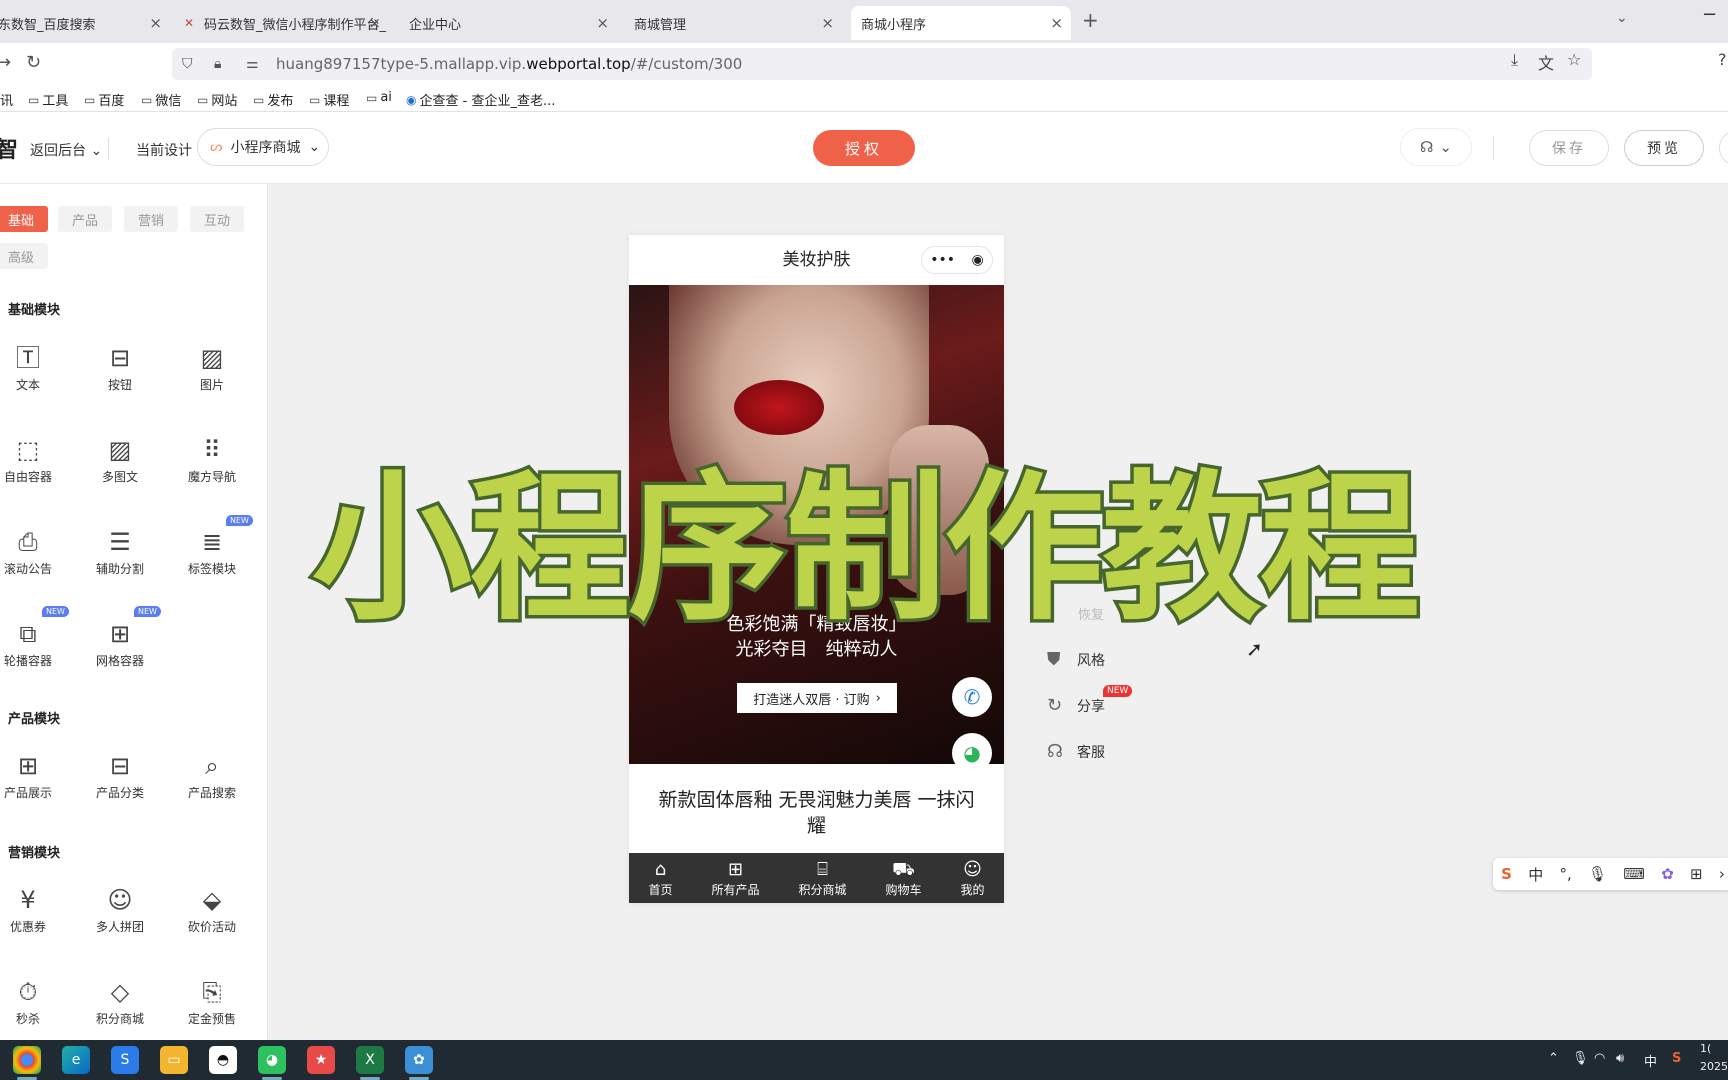 The image size is (1728, 1080). Describe the element at coordinates (419, 1060) in the screenshot. I see `app-flower-icon: ✿` at that location.